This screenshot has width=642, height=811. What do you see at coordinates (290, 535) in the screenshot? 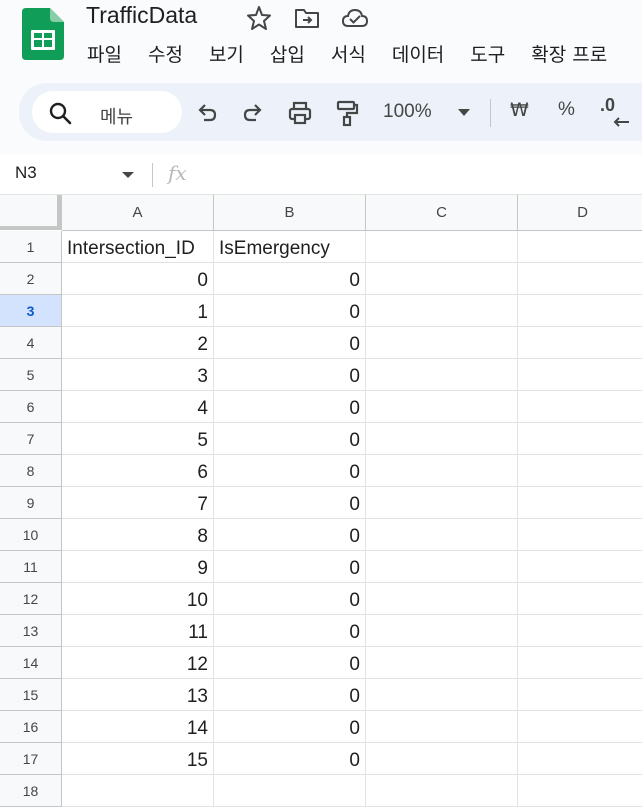
I see `cell-b10: 0` at bounding box center [290, 535].